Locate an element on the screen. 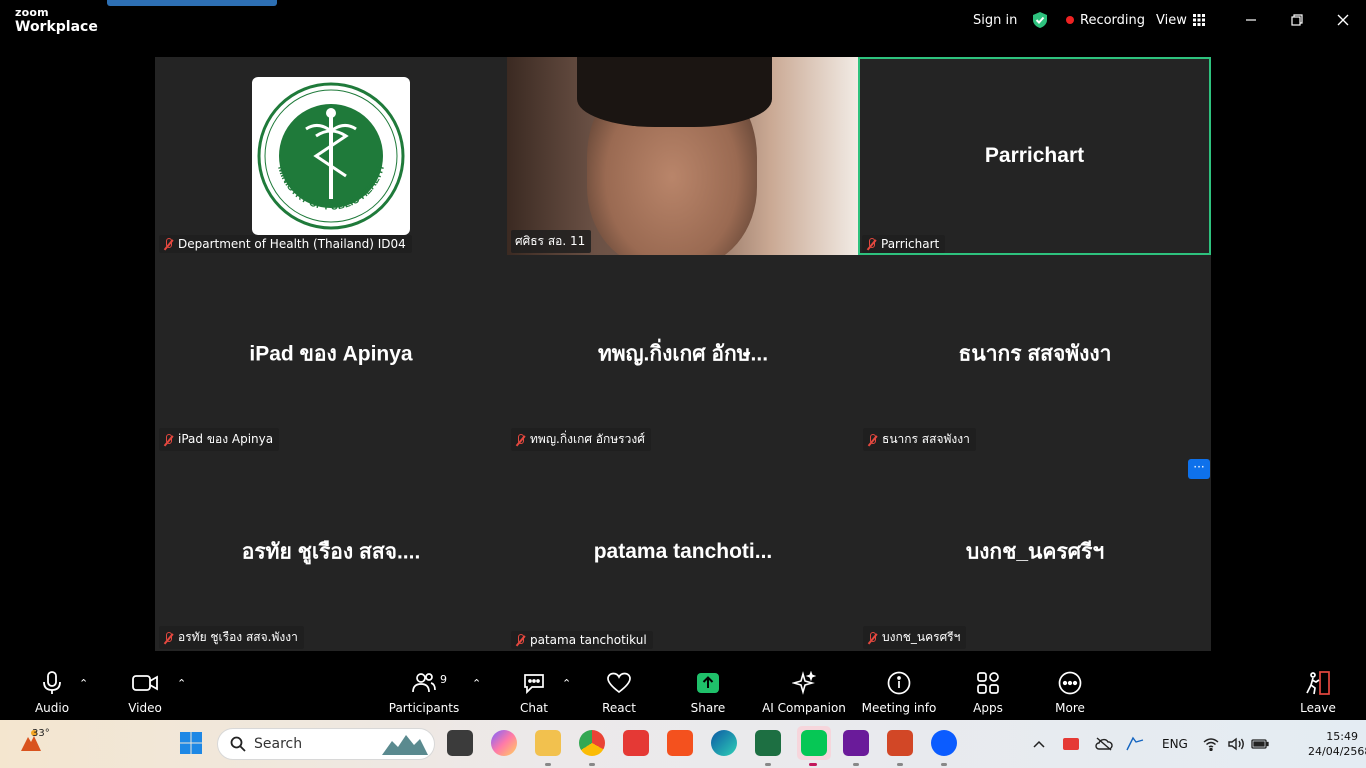  view-button: View is located at coordinates (1180, 20).